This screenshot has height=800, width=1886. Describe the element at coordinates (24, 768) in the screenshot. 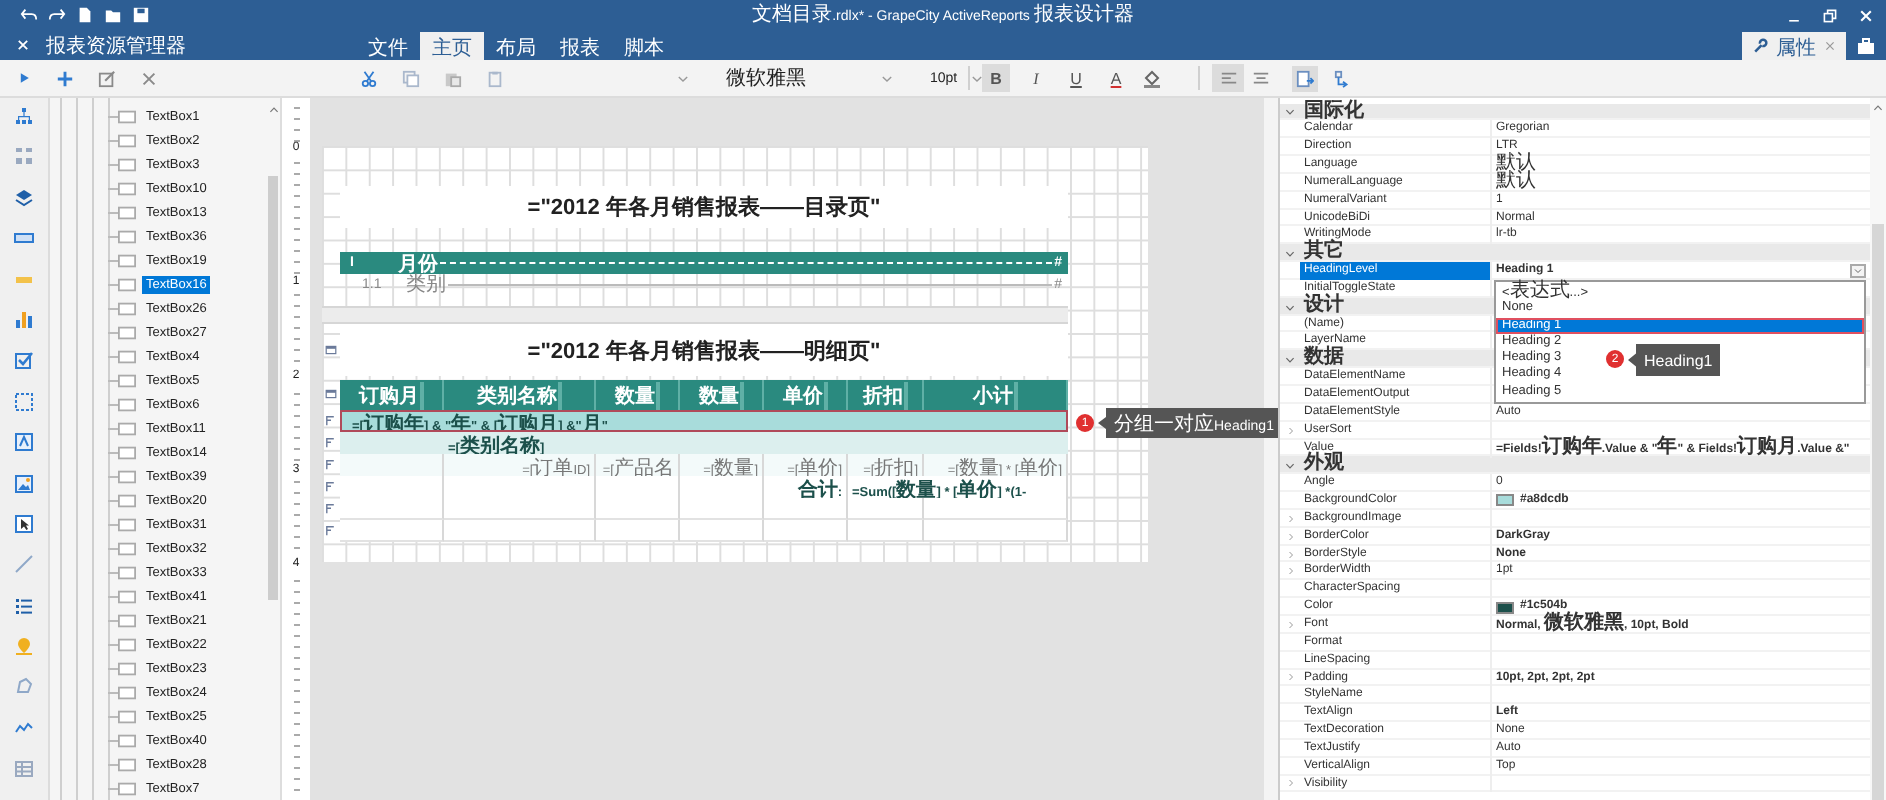

I see `table-icon` at that location.